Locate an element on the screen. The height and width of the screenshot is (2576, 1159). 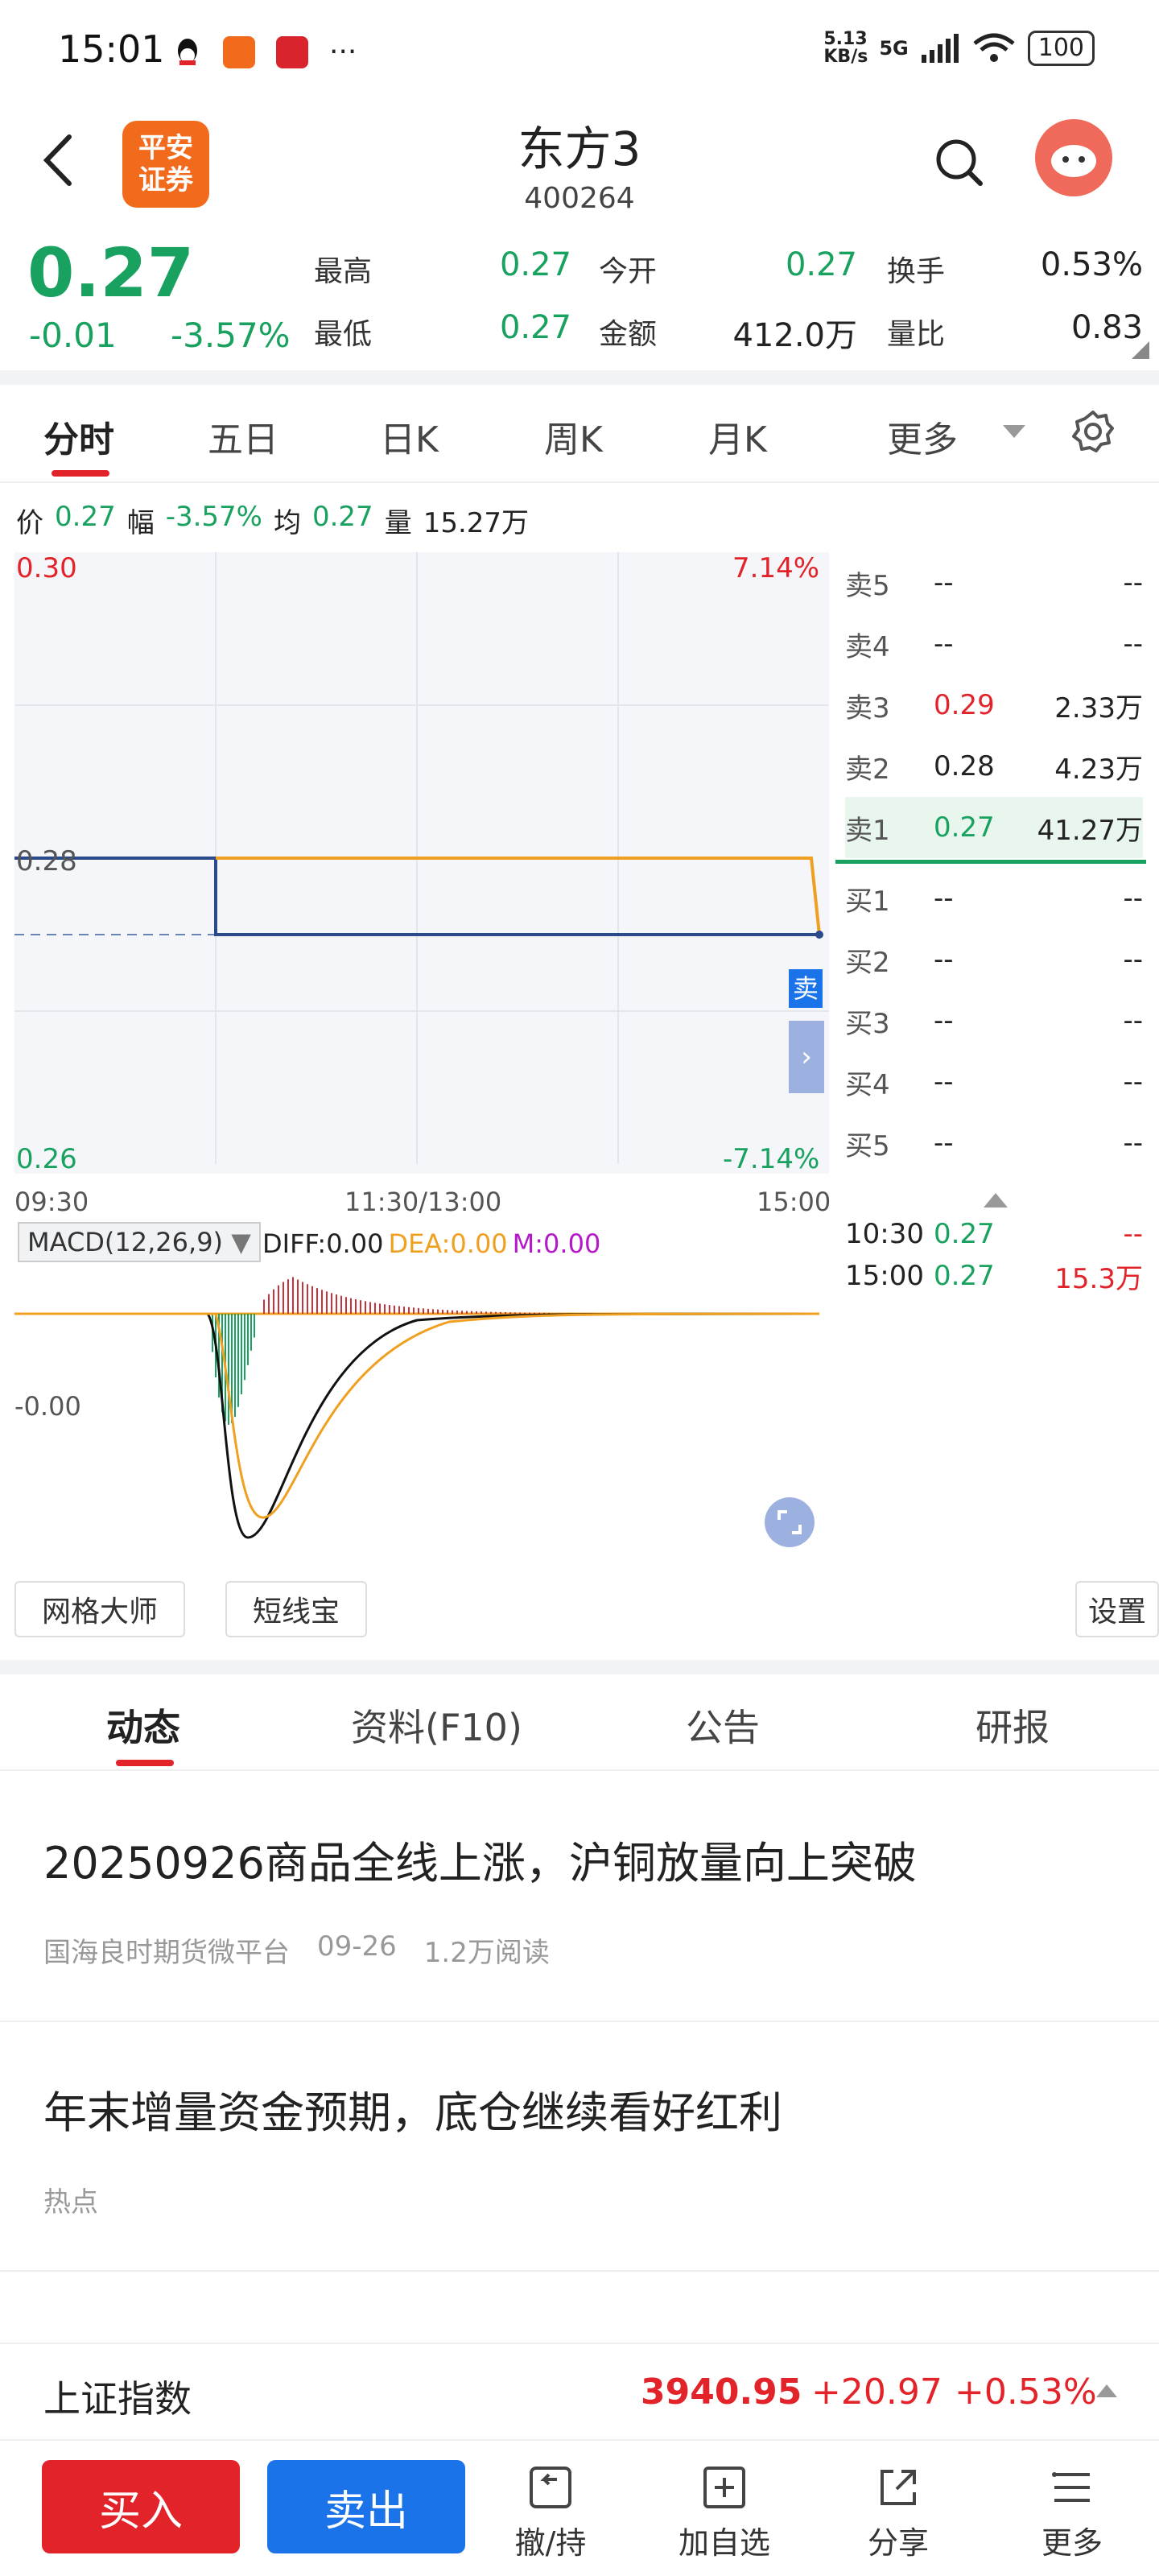
macd-dropdown-icon: ▼ is located at coordinates (241, 1242).